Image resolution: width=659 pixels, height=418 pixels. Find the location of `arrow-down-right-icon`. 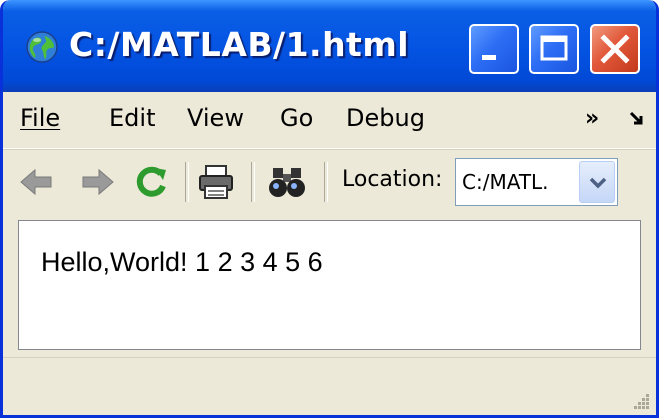

arrow-down-right-icon is located at coordinates (637, 119).